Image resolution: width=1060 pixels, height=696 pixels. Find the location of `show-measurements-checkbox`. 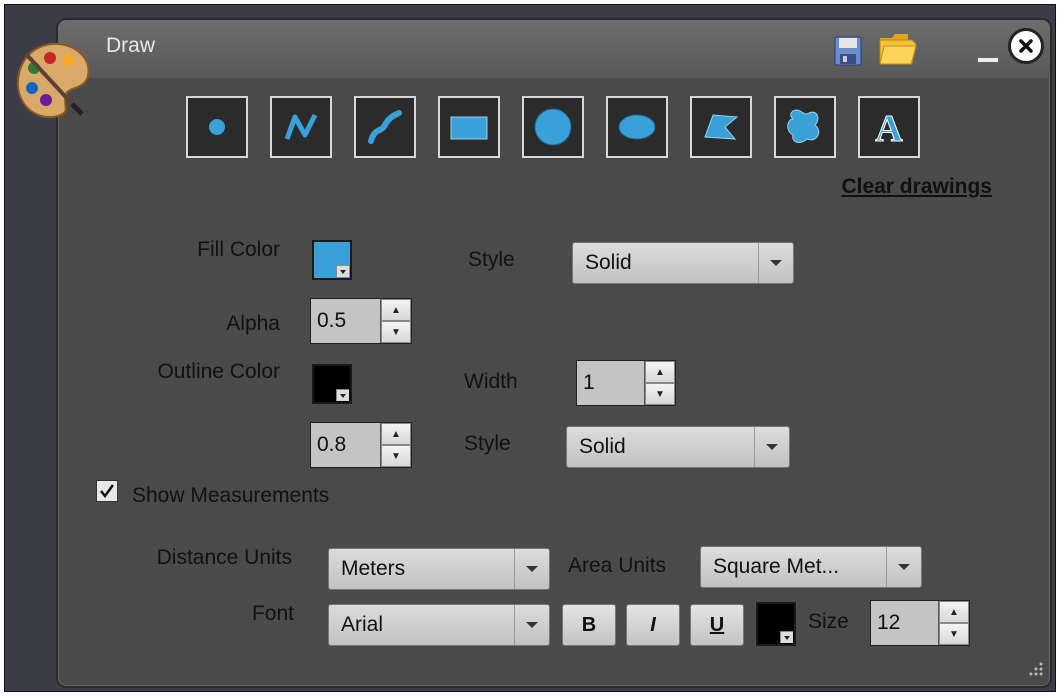

show-measurements-checkbox is located at coordinates (107, 491).